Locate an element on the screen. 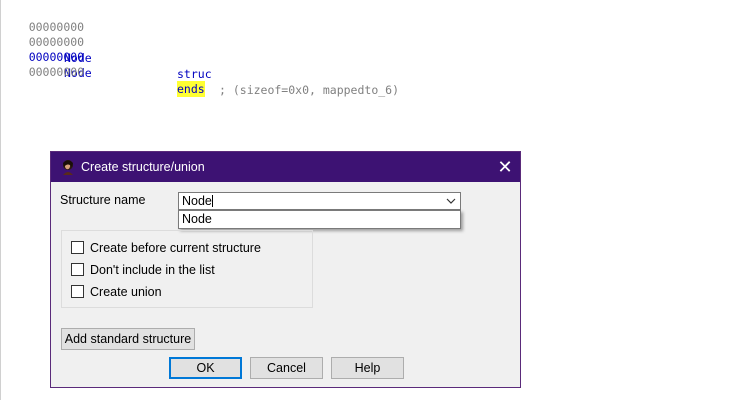 The image size is (744, 400). structure-name-combobox: Node is located at coordinates (319, 201).